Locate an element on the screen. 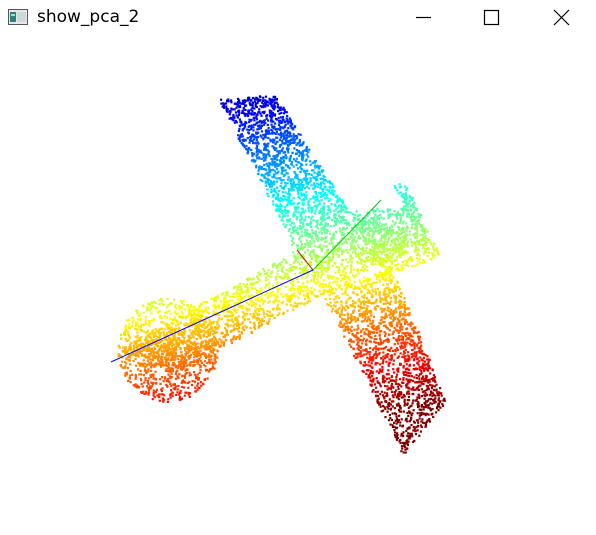  pca-axis-first is located at coordinates (212, 316).